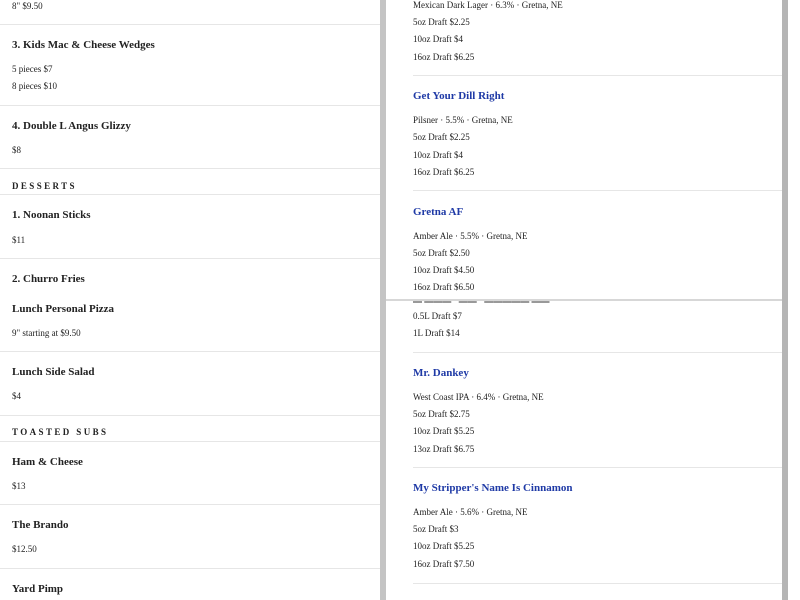  What do you see at coordinates (438, 212) in the screenshot?
I see `gretna-af-title: Gretna AF` at bounding box center [438, 212].